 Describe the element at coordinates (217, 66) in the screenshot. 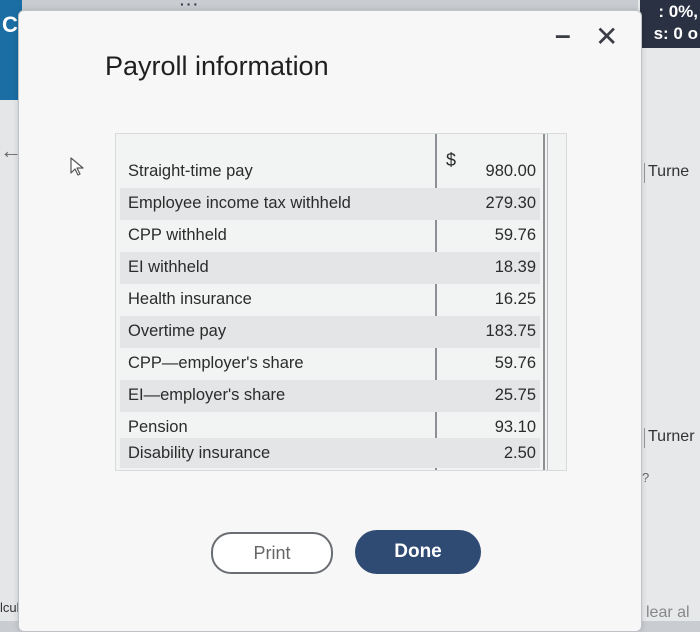

I see `dialog-title: Payroll information` at that location.